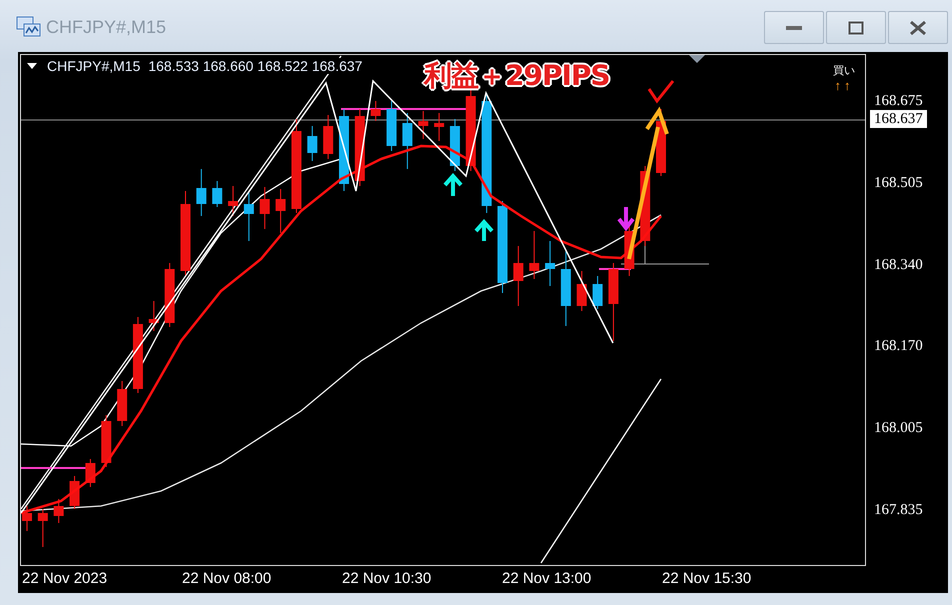  What do you see at coordinates (615, 269) in the screenshot?
I see `level-line` at bounding box center [615, 269].